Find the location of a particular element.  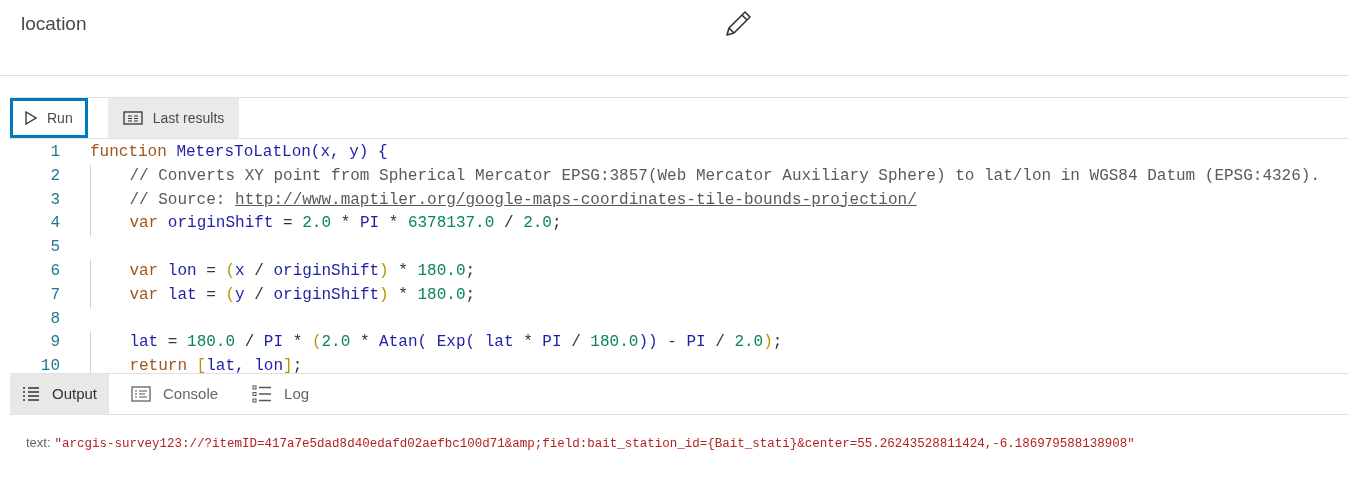

results-button: Last results is located at coordinates (173, 118).